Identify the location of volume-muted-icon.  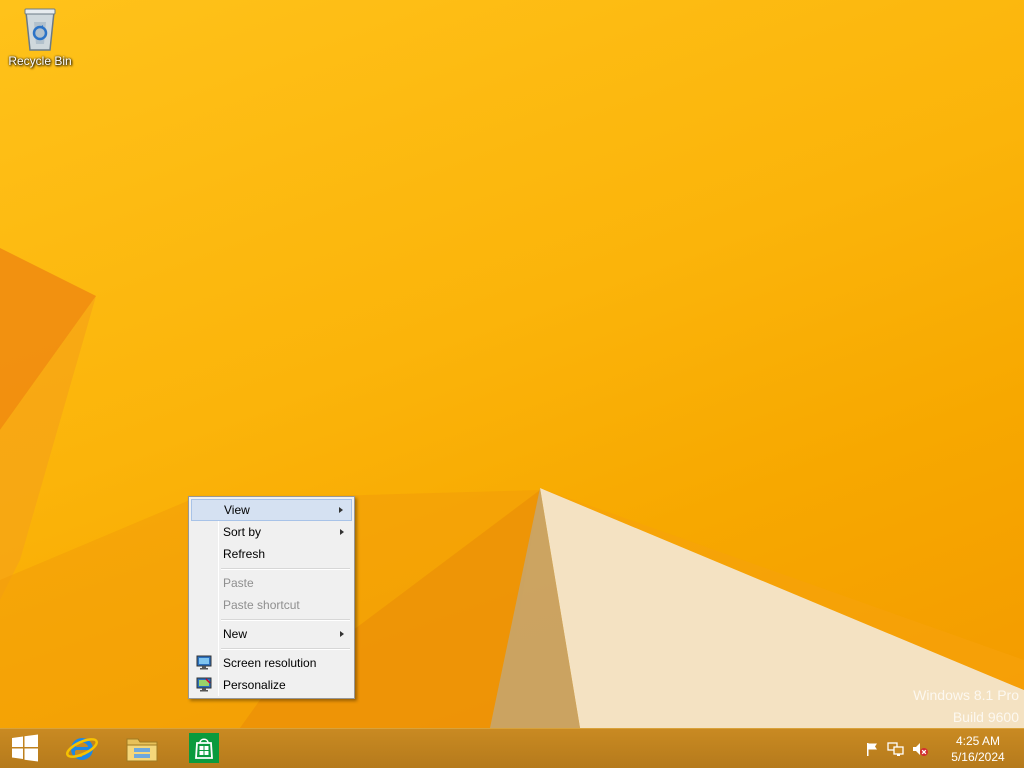
(920, 748).